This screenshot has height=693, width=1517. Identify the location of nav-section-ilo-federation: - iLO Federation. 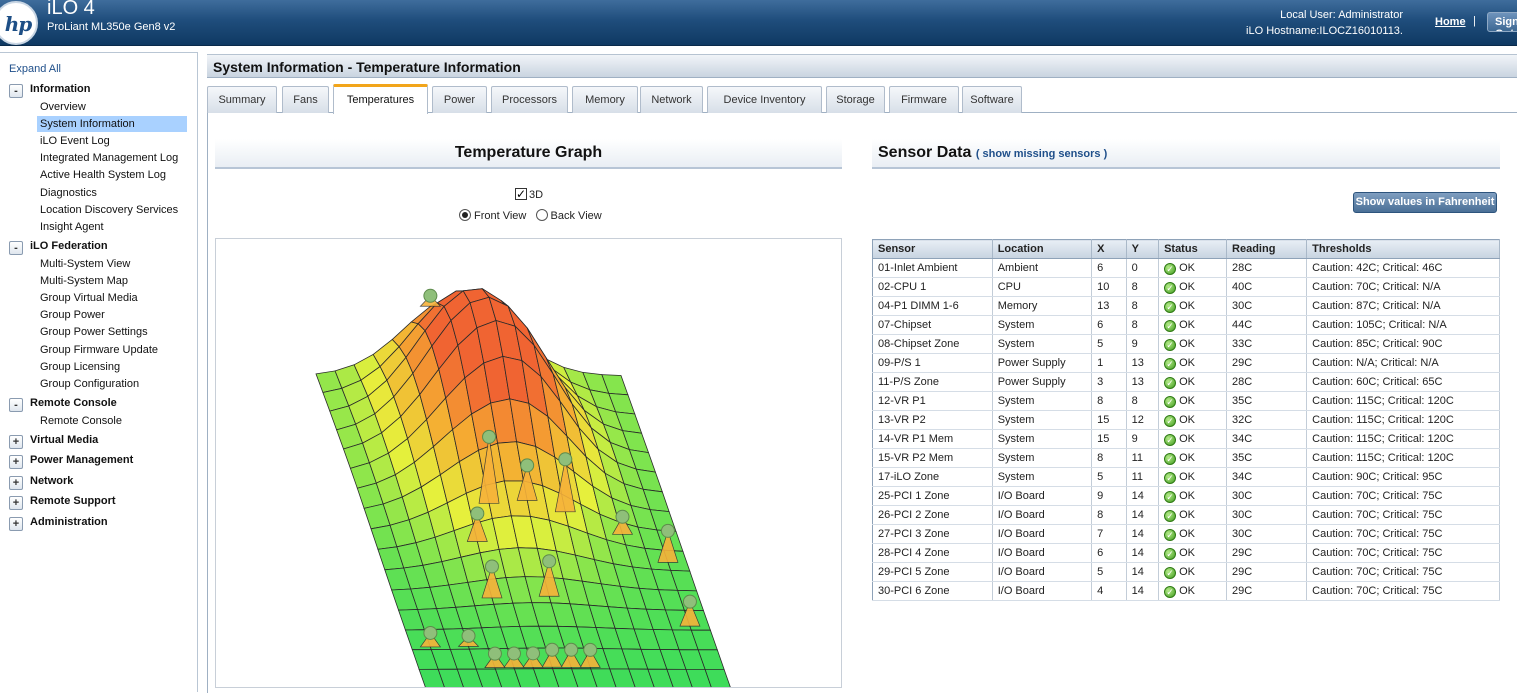
(58, 248).